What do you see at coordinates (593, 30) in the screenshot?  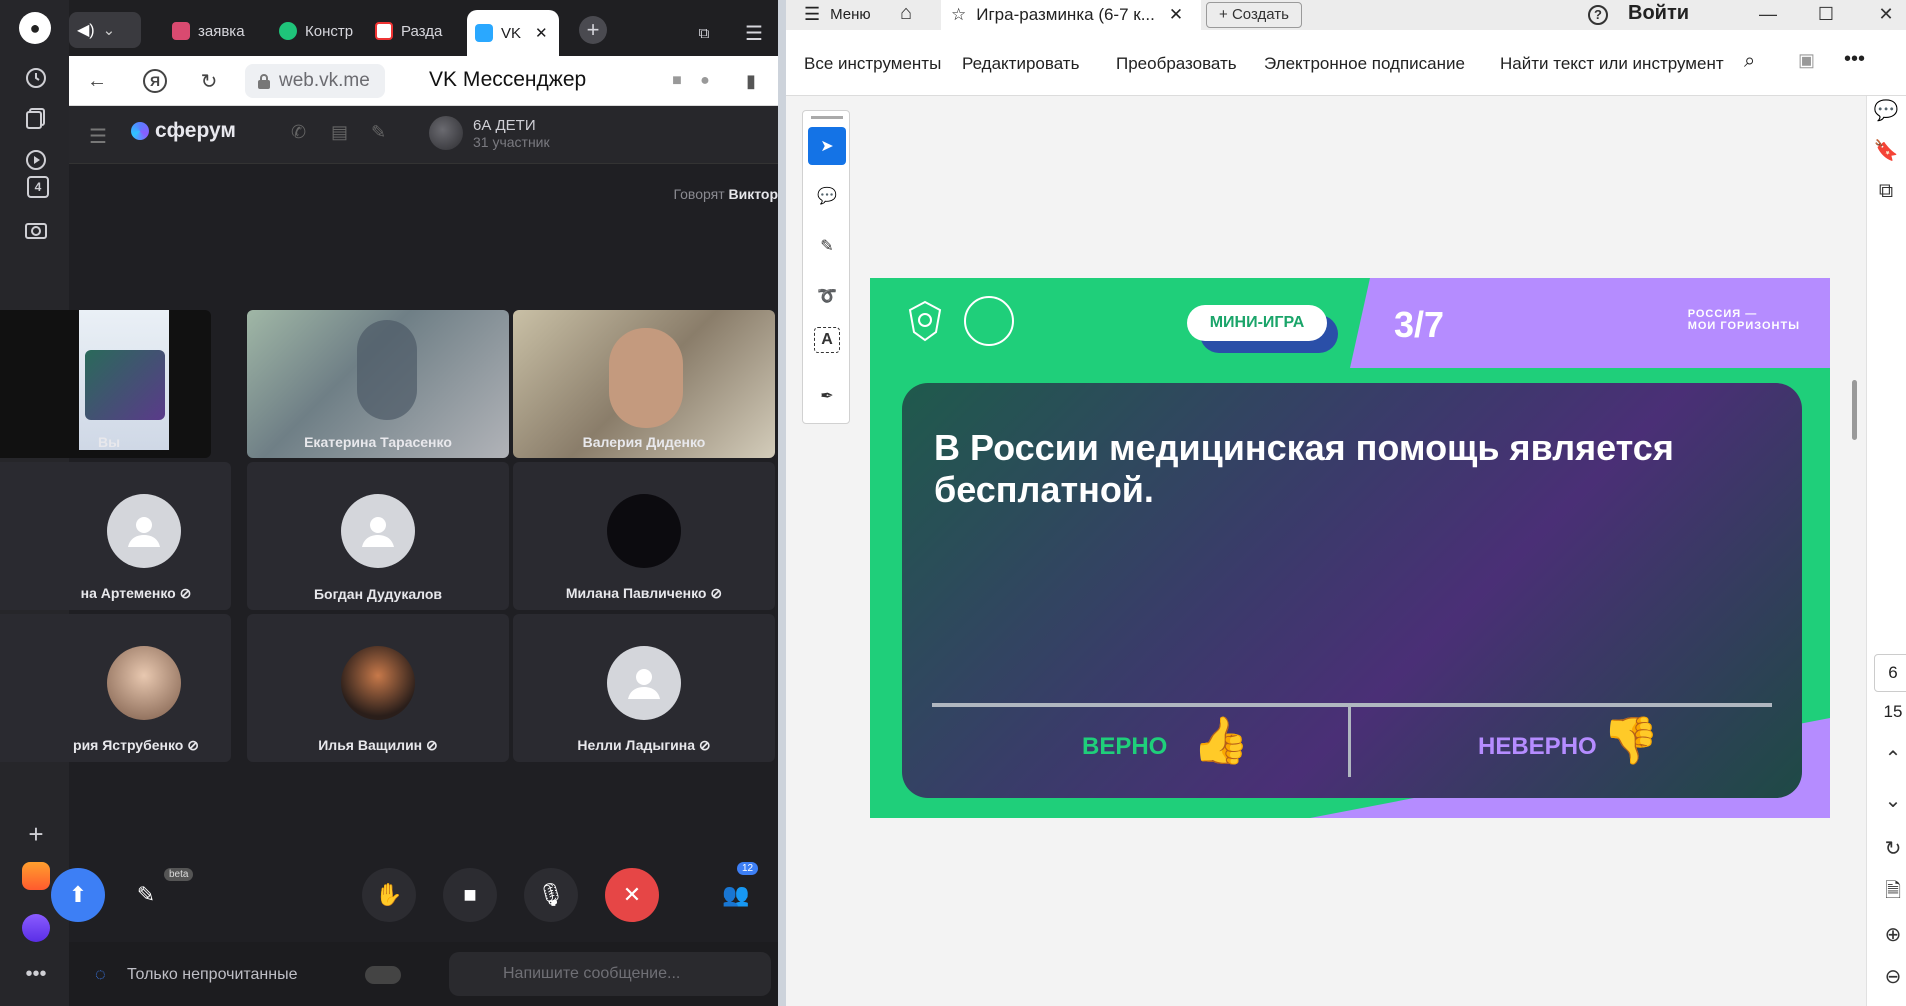 I see `new-tab-button: +` at bounding box center [593, 30].